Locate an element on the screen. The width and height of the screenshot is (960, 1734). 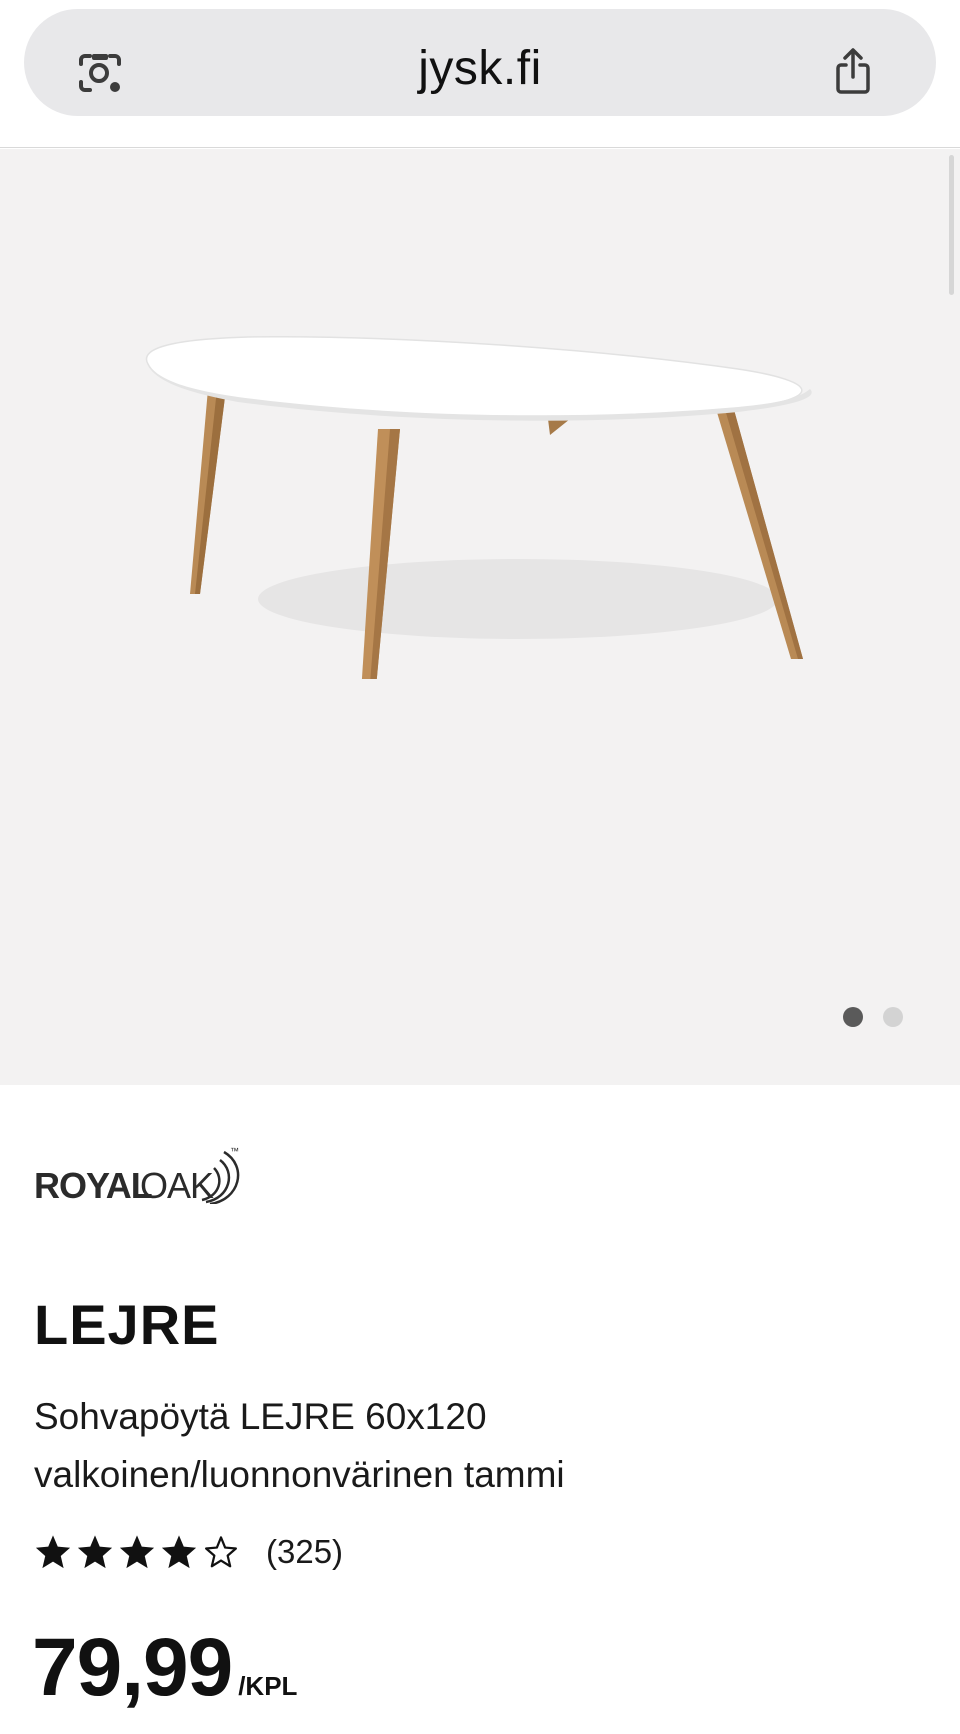
address-bar: jysk.fi is located at coordinates (480, 62).